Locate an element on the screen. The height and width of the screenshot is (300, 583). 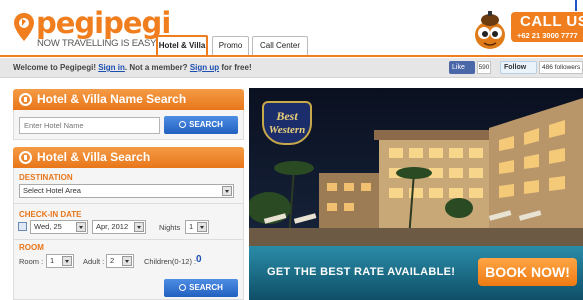
book-now-button: BOOK NOW! is located at coordinates (527, 272).